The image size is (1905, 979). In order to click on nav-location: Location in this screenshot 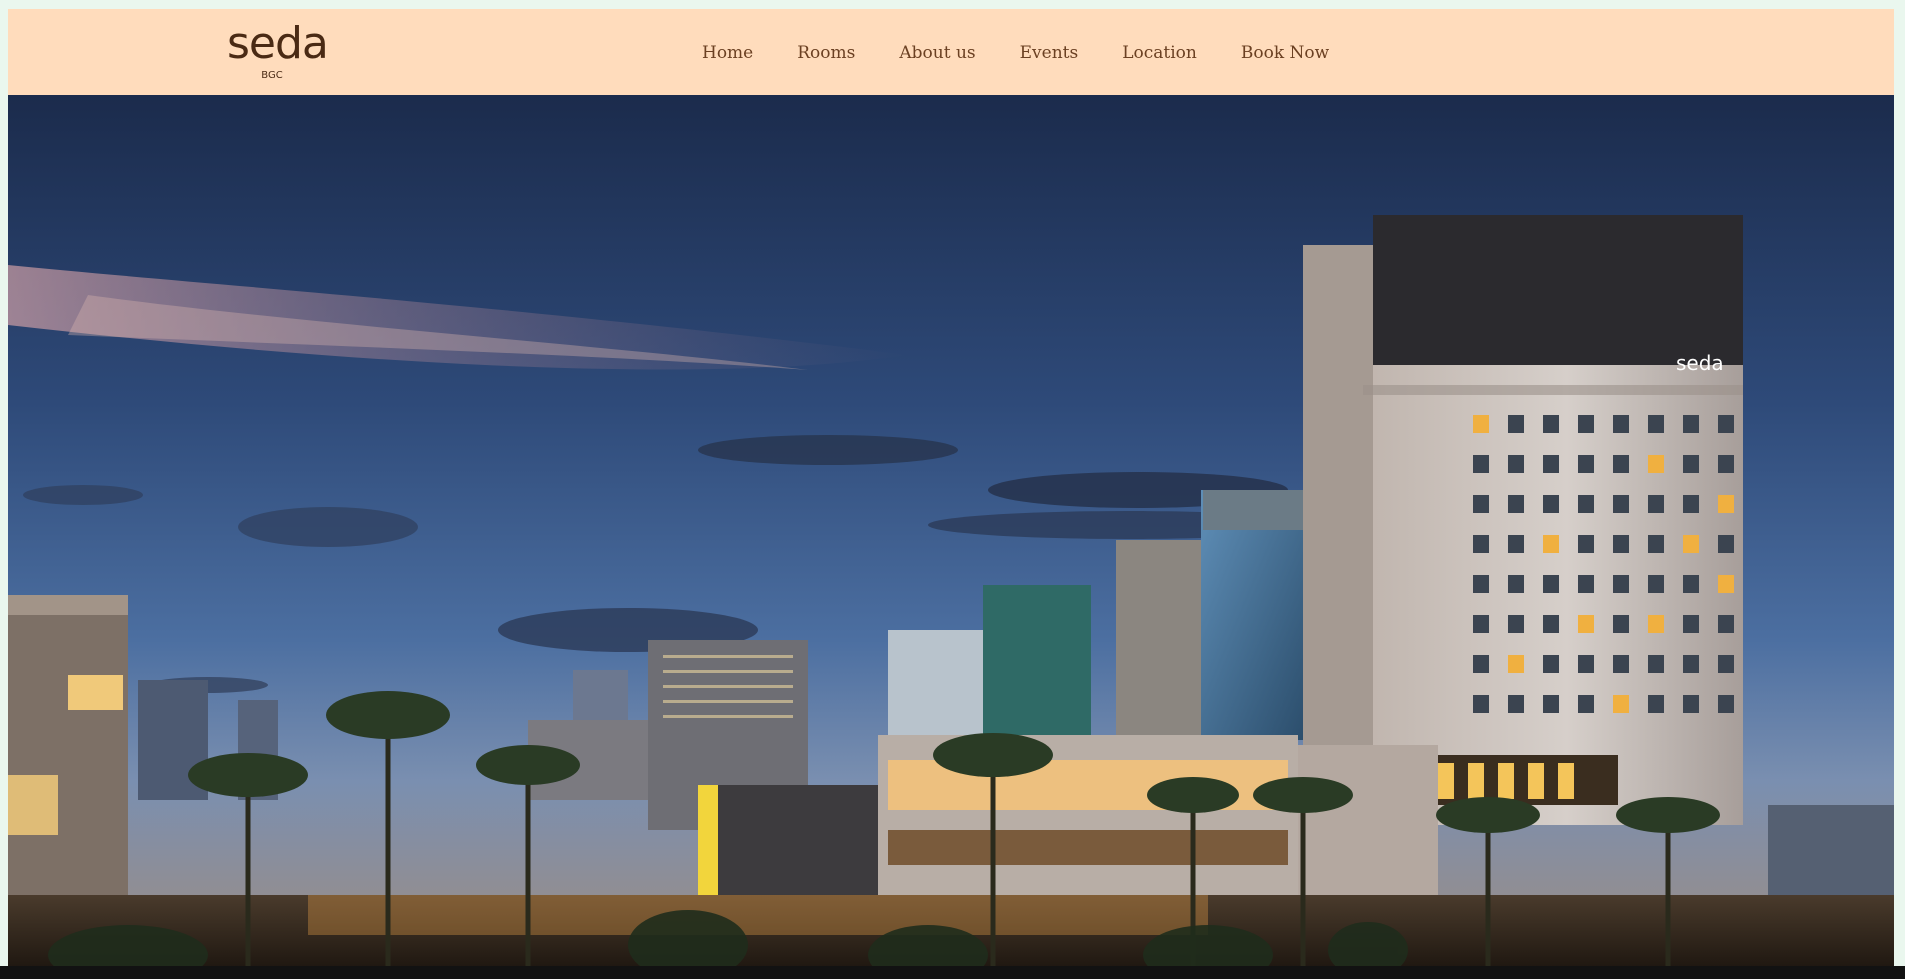, I will do `click(1159, 53)`.